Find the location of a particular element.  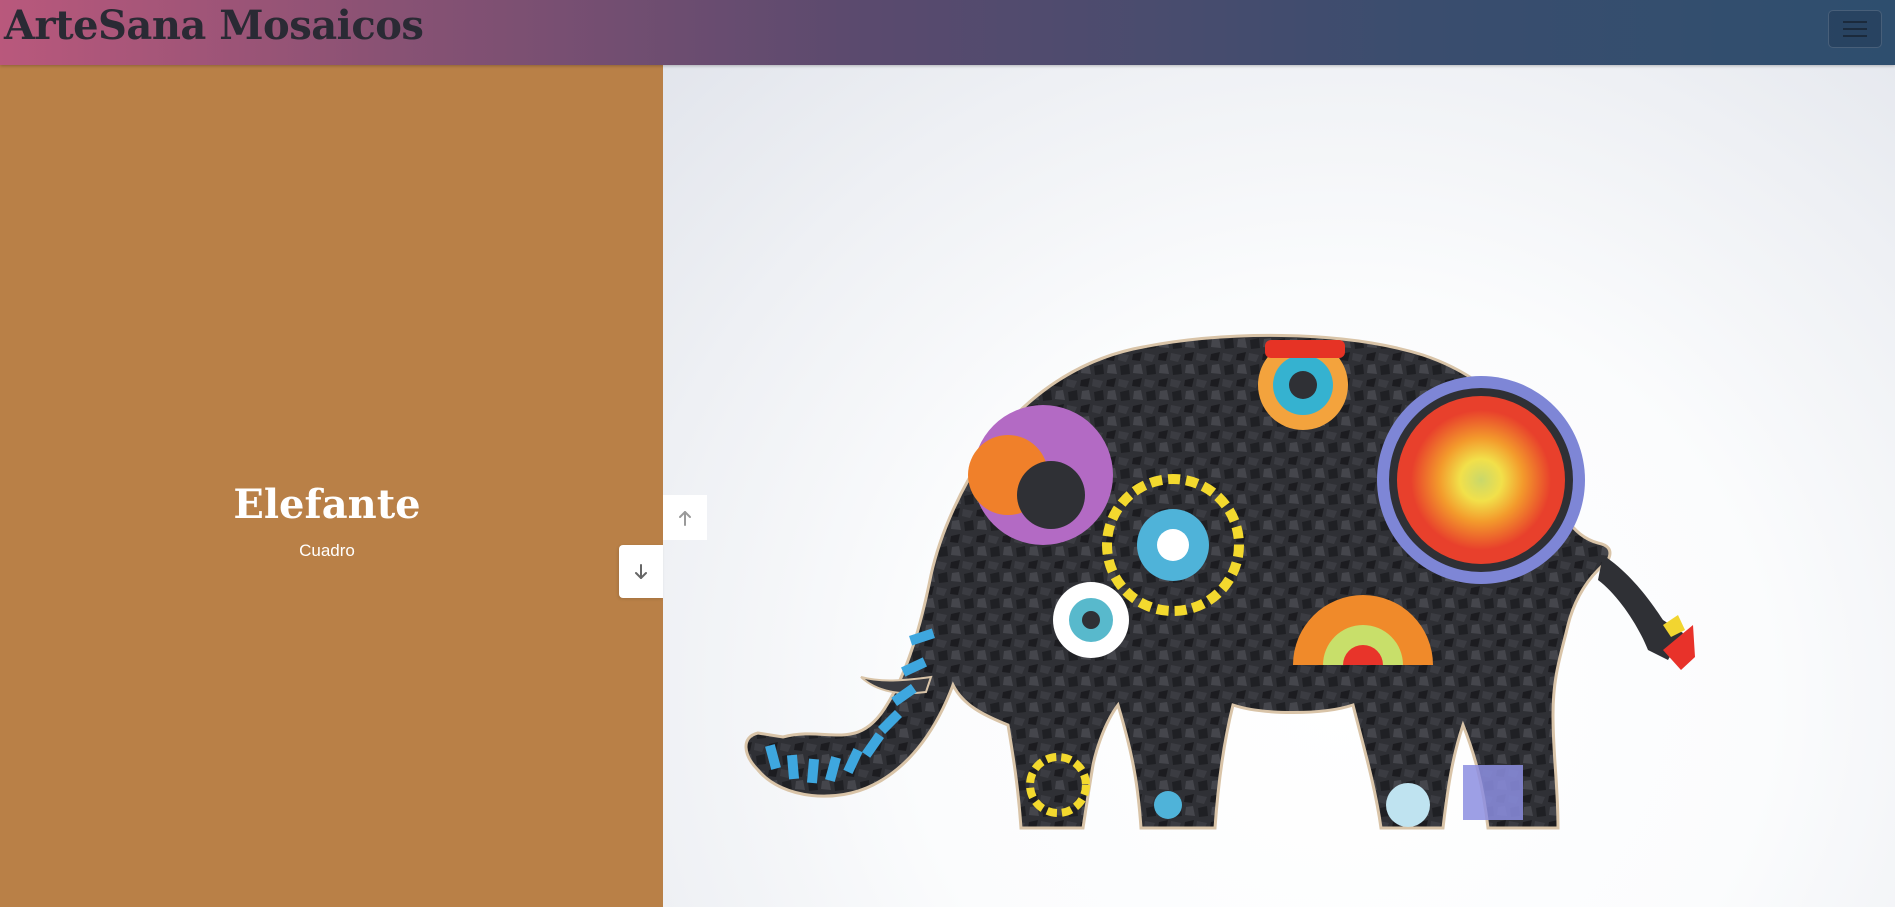

hamburger-menu-icon is located at coordinates (1855, 29).